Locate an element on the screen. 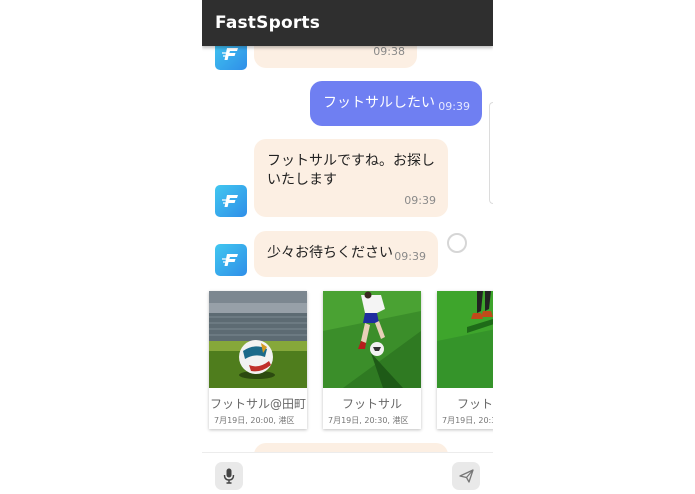  message-text: 少々お待ちください is located at coordinates (330, 253).